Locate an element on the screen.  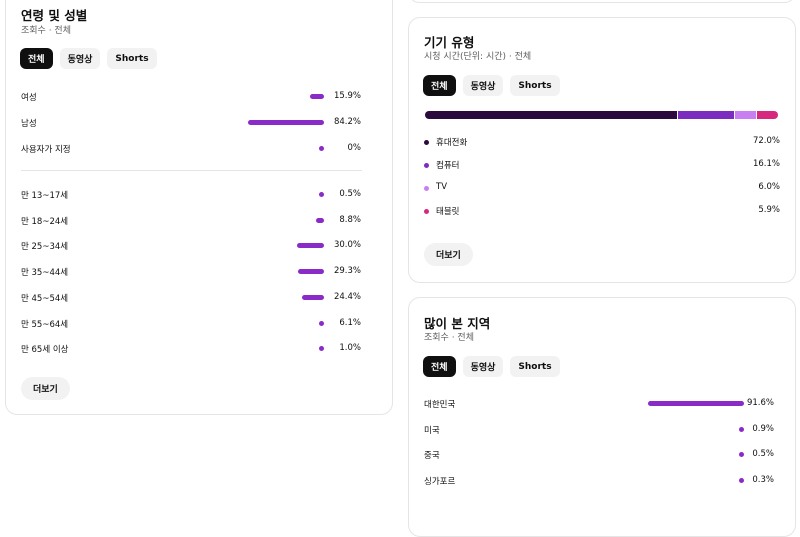
geo-row-bar is located at coordinates (695, 403).